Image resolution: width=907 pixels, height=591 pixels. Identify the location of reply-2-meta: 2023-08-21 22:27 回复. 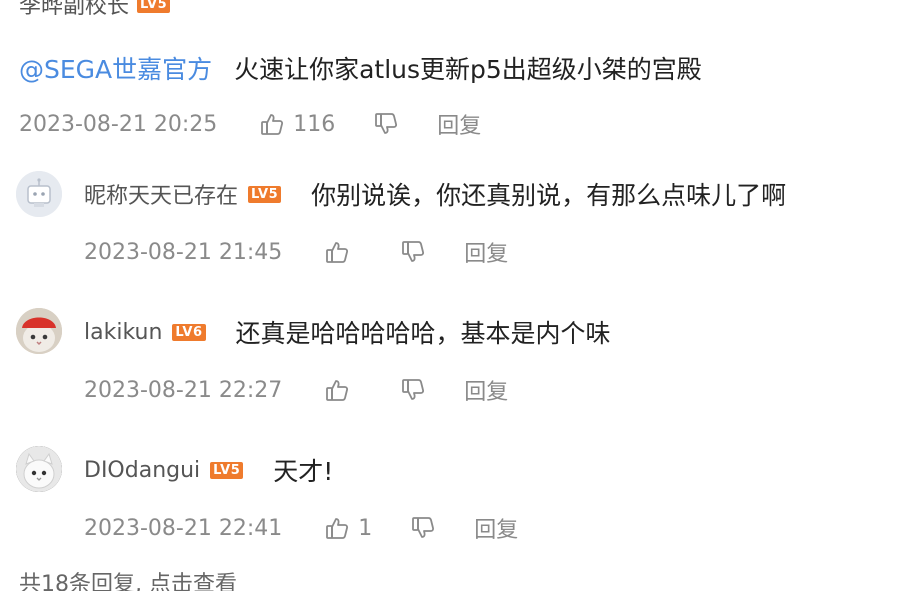
(296, 390).